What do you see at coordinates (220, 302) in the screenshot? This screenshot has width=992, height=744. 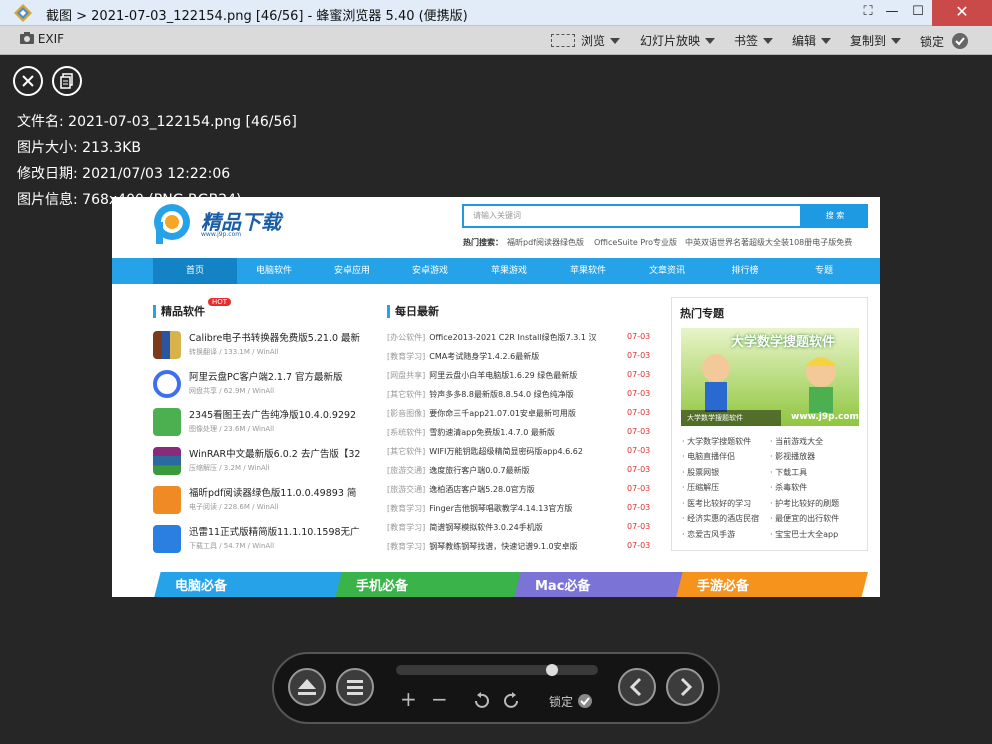 I see `hot-badge: HOT` at bounding box center [220, 302].